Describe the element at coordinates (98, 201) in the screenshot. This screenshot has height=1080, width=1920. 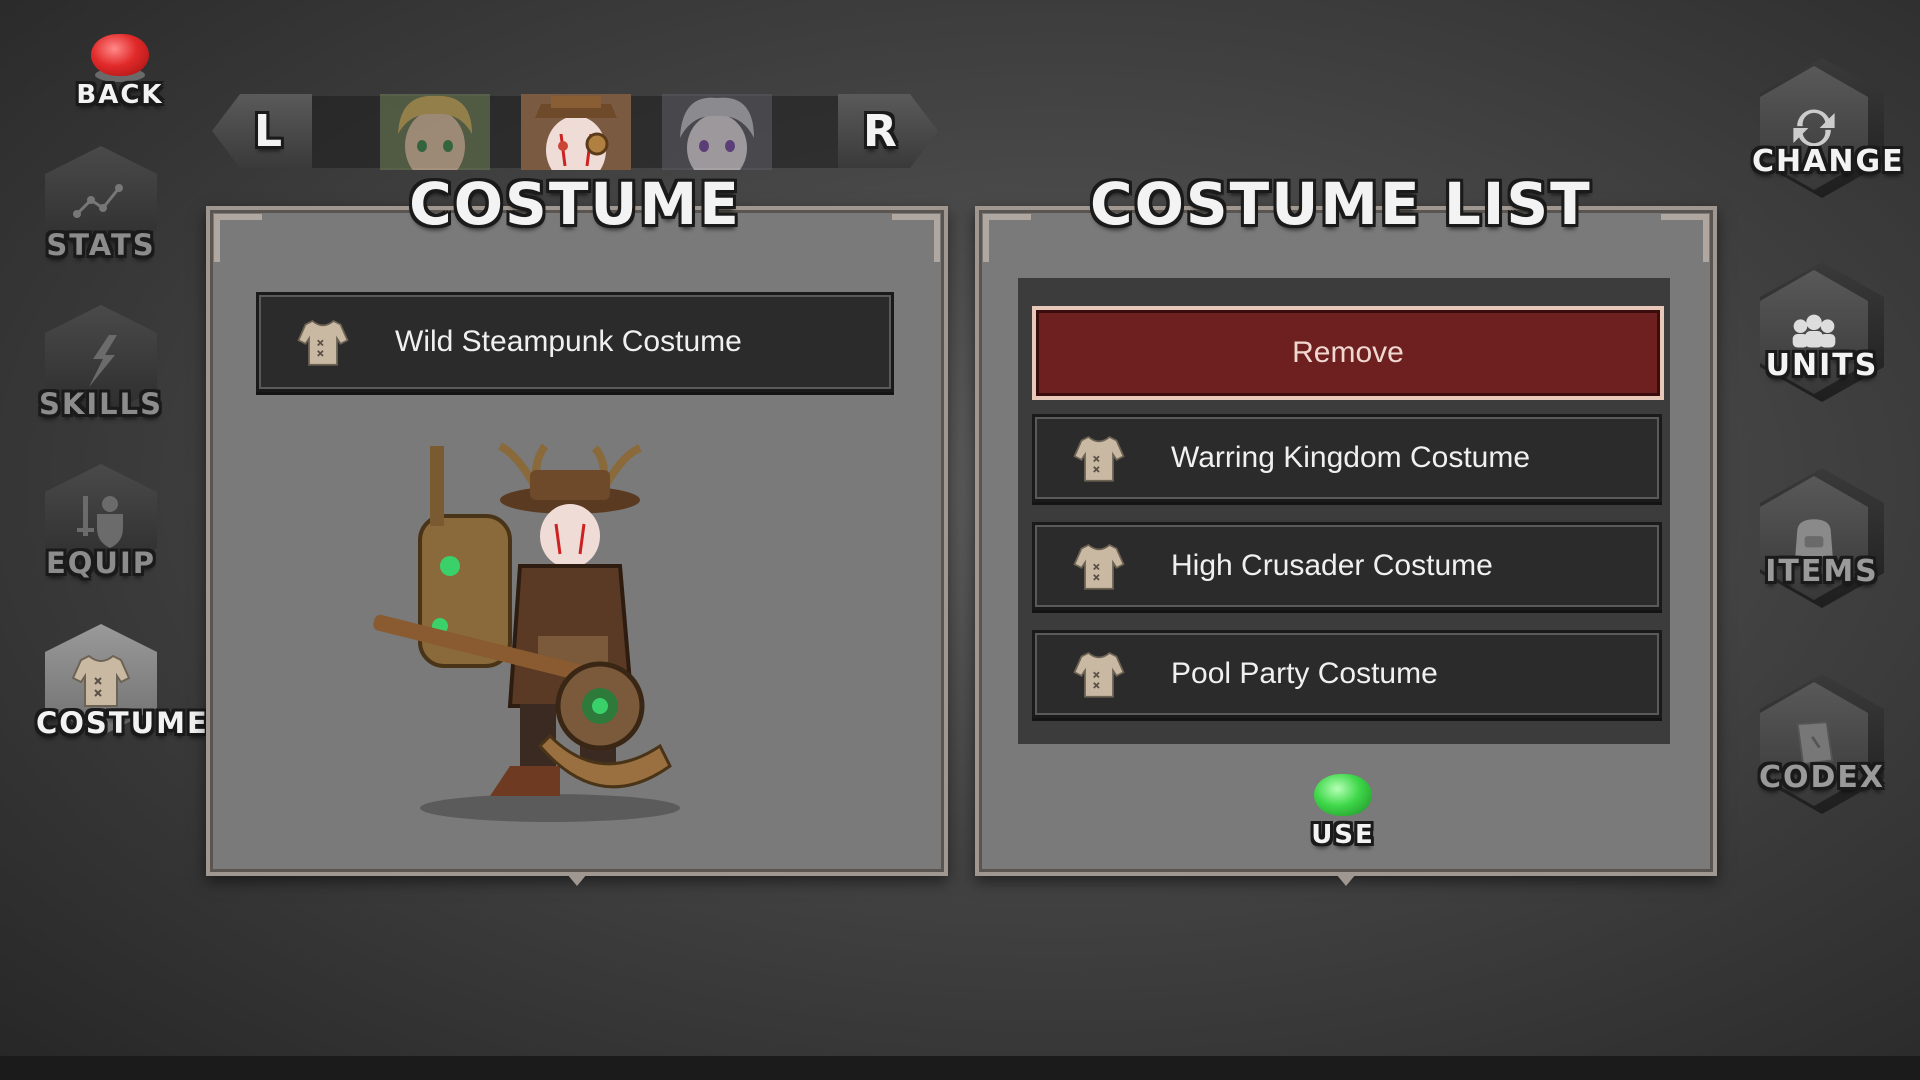
I see `stats-icon` at that location.